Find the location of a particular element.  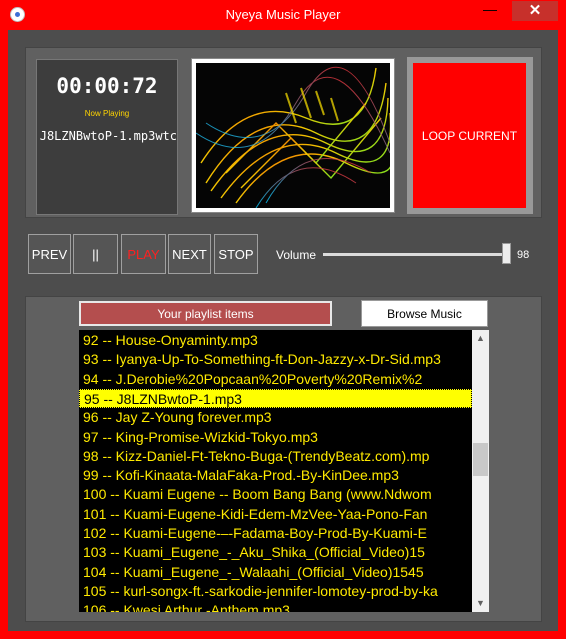

volume-slider-thumb is located at coordinates (506, 253).